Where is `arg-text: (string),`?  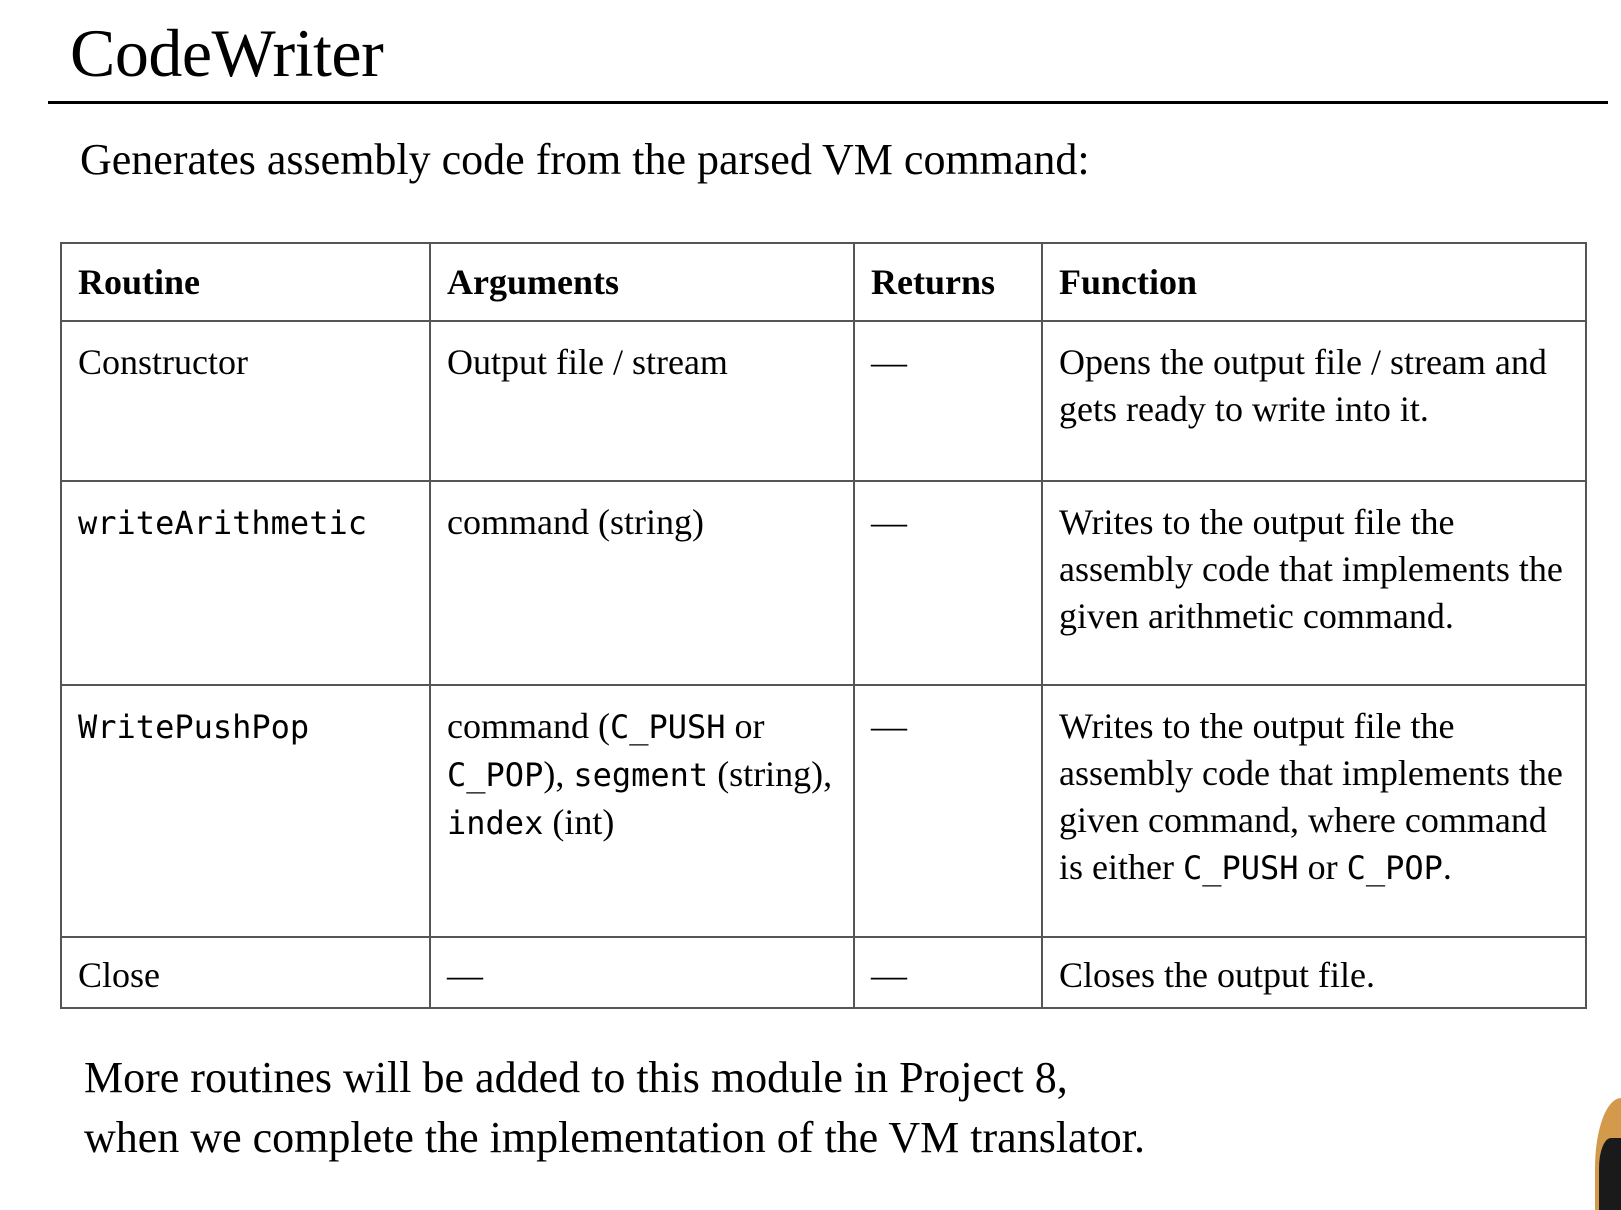 arg-text: (string), is located at coordinates (770, 774).